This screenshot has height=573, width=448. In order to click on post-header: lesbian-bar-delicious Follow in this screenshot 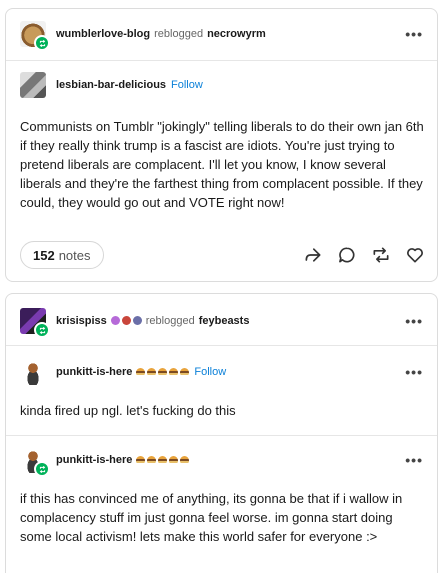, I will do `click(221, 85)`.